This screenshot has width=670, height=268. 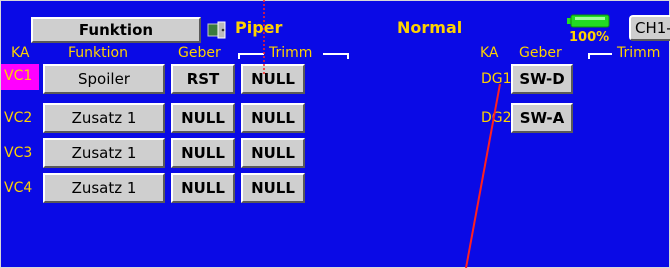 I want to click on function-tab-label: Funktion, so click(x=116, y=30).